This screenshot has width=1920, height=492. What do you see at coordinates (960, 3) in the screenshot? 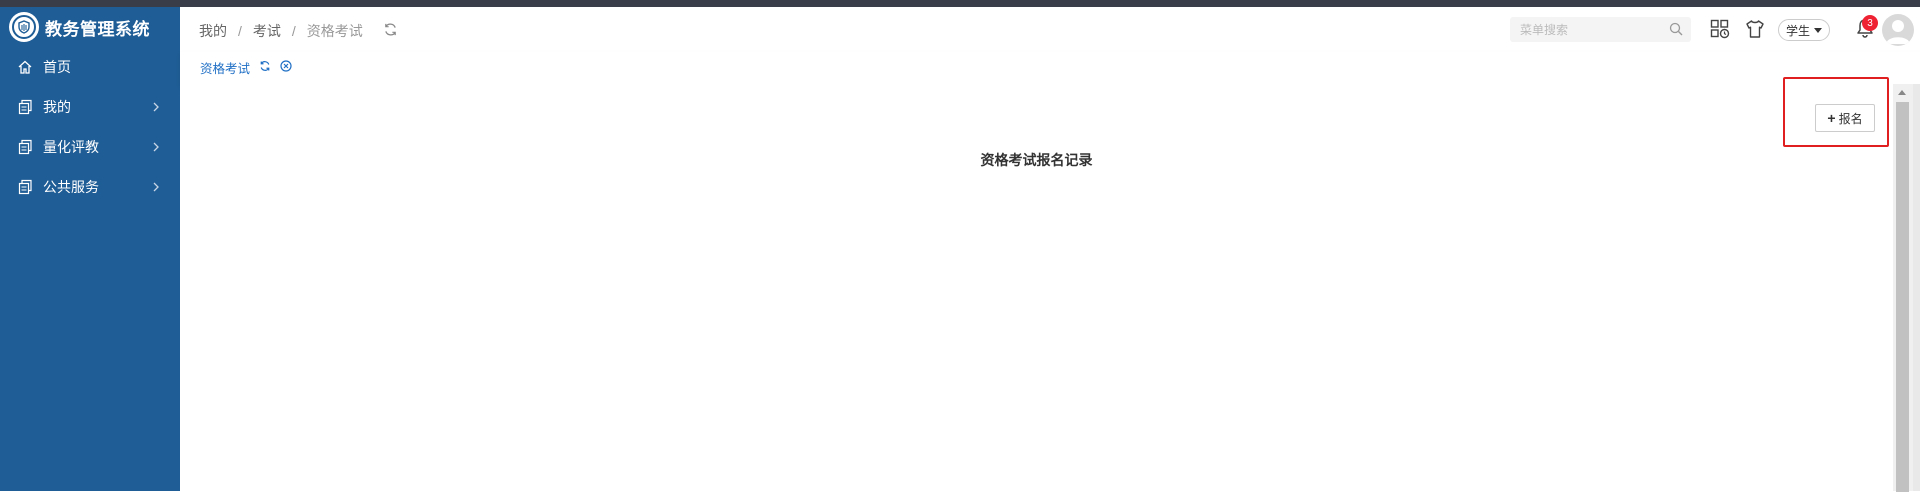
I see `window-top-strip` at bounding box center [960, 3].